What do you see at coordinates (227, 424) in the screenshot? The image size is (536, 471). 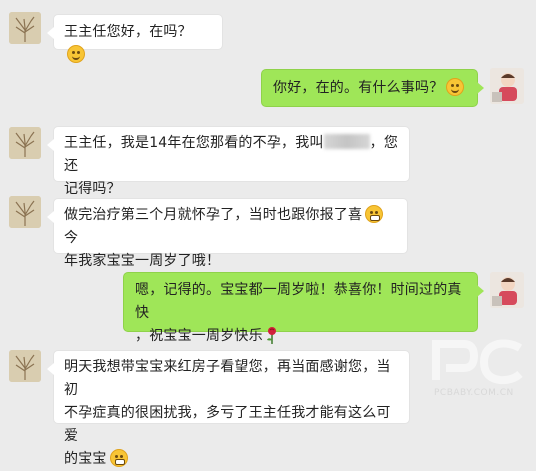 I see `message-text: 不孕症真的很困扰我，多亏了王主任我才能有这么可爱` at bounding box center [227, 424].